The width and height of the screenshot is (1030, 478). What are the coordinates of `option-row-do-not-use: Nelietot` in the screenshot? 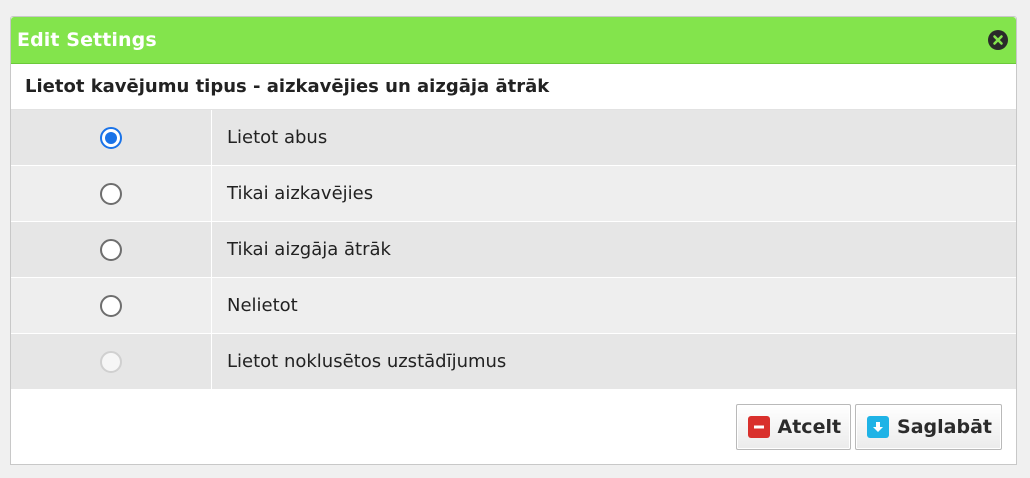 It's located at (513, 306).